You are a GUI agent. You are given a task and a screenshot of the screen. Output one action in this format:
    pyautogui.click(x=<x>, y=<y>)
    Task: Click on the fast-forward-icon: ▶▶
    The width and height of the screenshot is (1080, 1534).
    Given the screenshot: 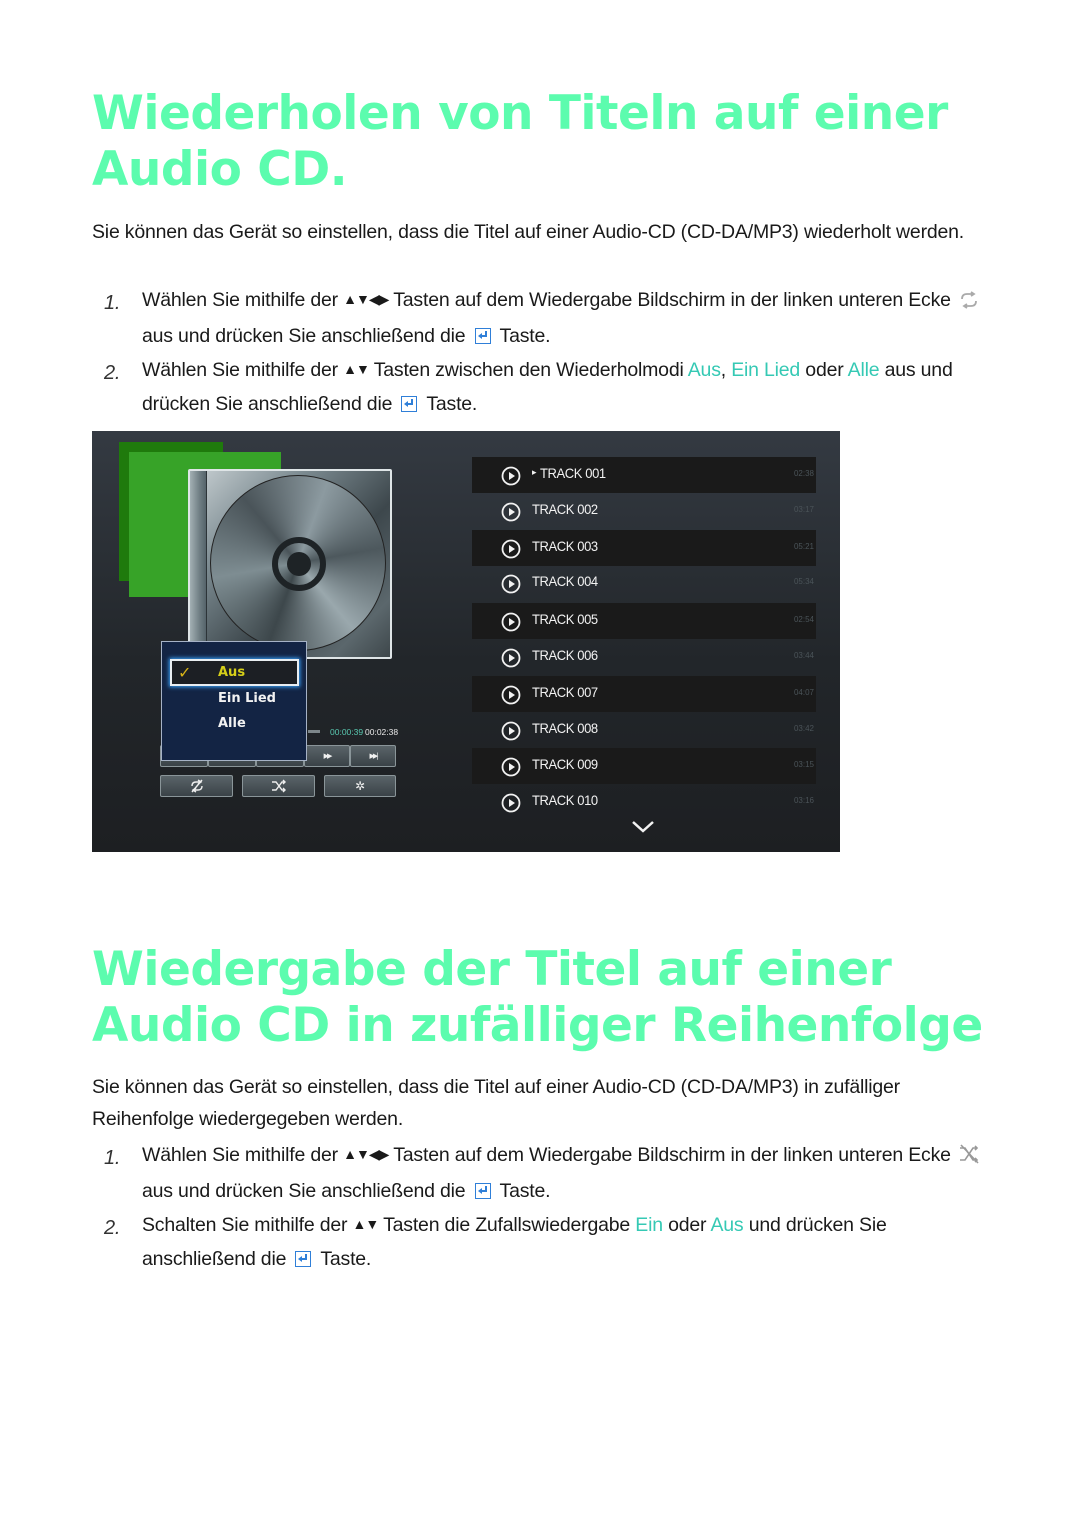 What is the action you would take?
    pyautogui.click(x=328, y=756)
    